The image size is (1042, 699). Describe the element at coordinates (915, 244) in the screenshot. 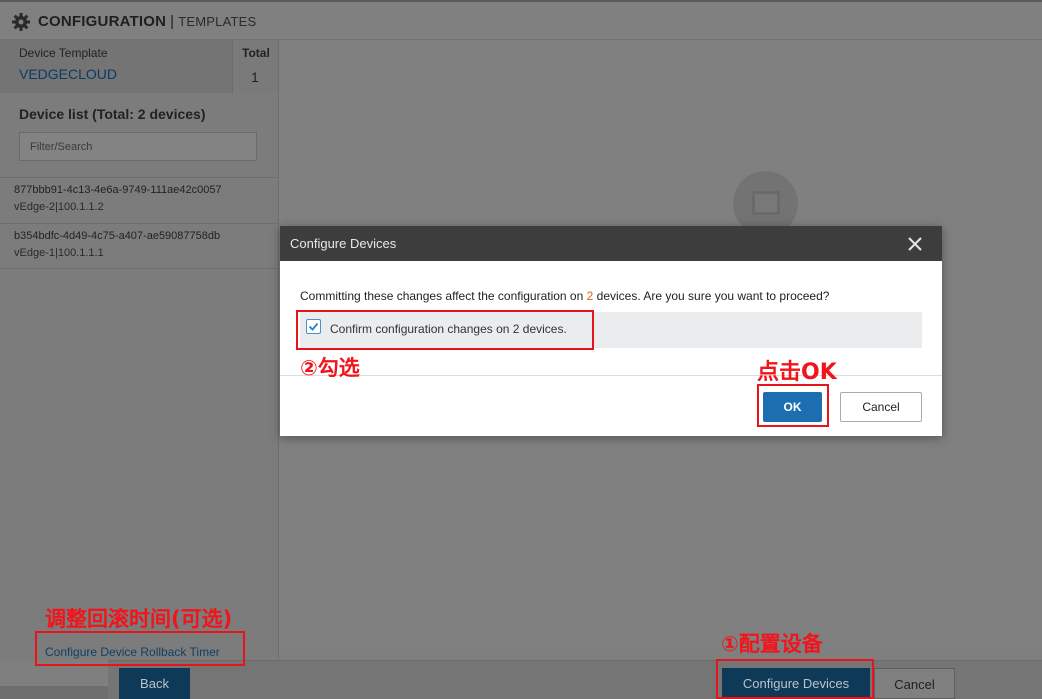

I see `close-icon` at that location.